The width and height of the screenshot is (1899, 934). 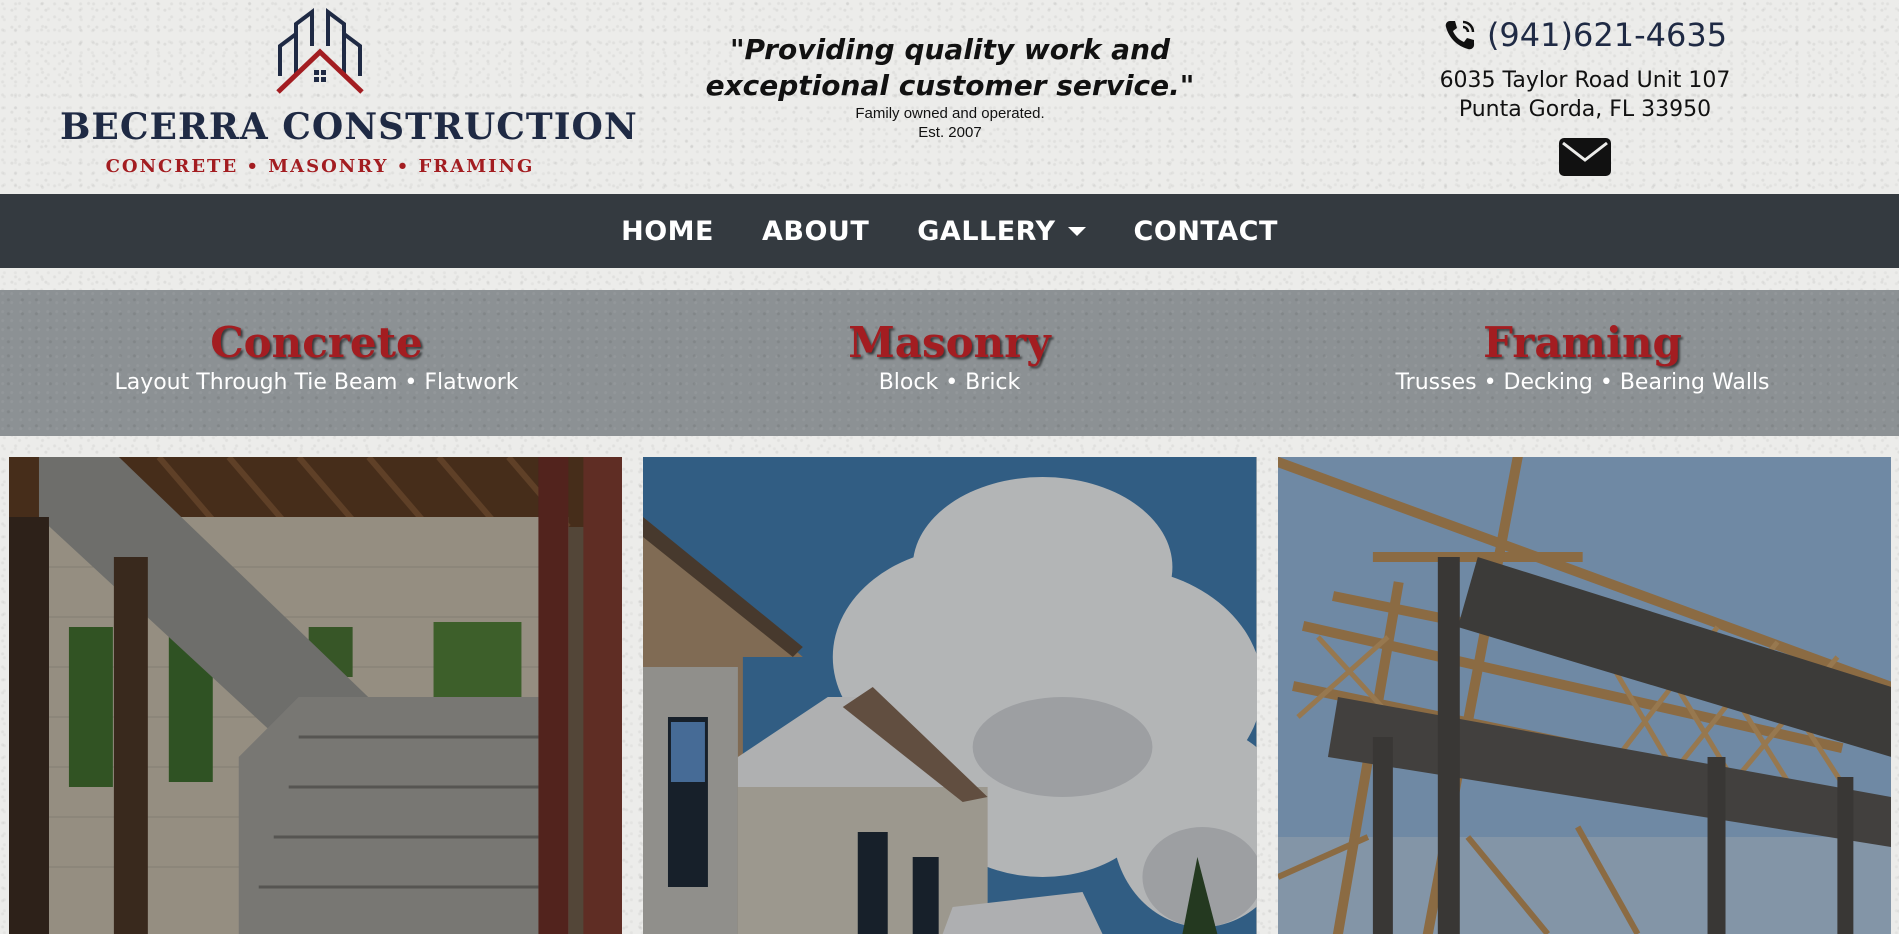 What do you see at coordinates (1460, 35) in the screenshot?
I see `phone-icon` at bounding box center [1460, 35].